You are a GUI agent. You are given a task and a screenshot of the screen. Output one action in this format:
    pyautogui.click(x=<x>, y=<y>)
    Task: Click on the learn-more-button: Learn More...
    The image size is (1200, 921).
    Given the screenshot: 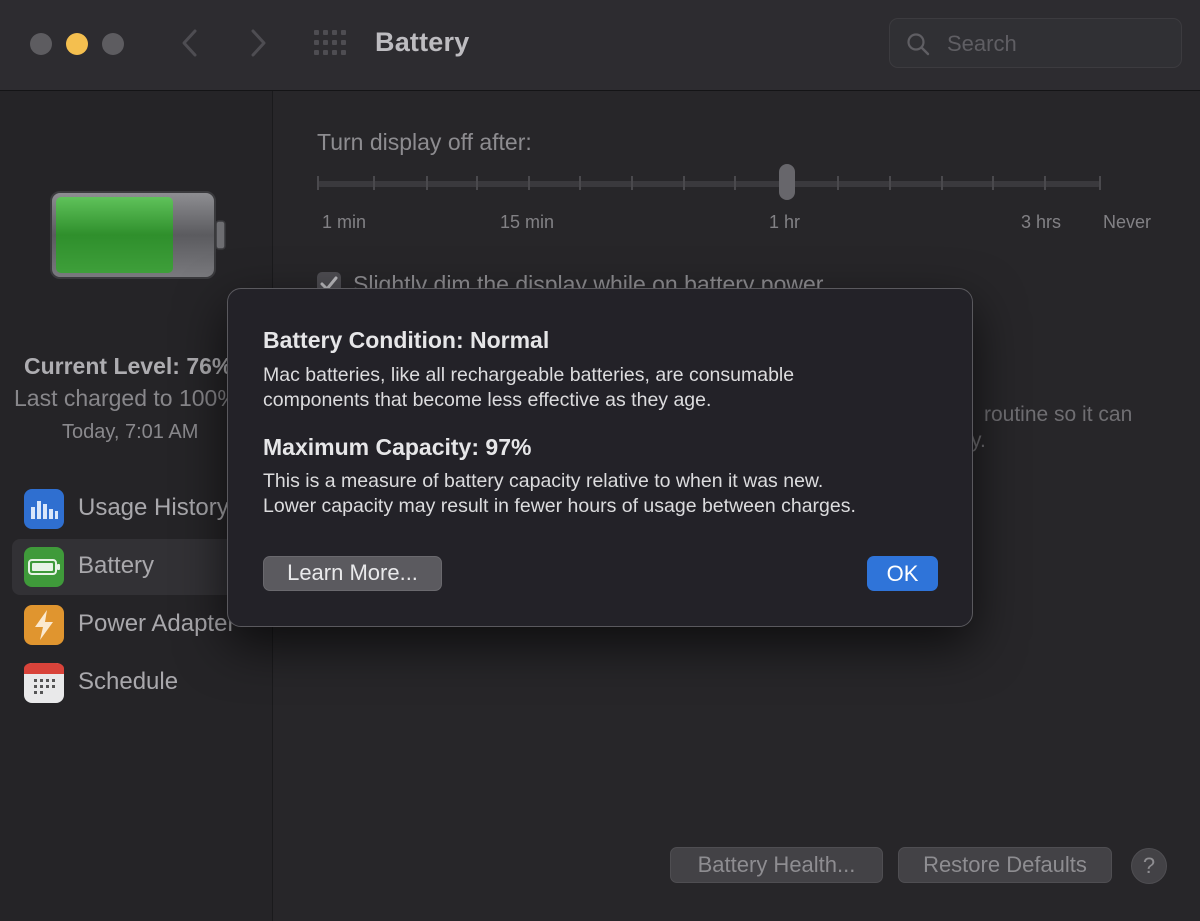 What is the action you would take?
    pyautogui.click(x=352, y=573)
    